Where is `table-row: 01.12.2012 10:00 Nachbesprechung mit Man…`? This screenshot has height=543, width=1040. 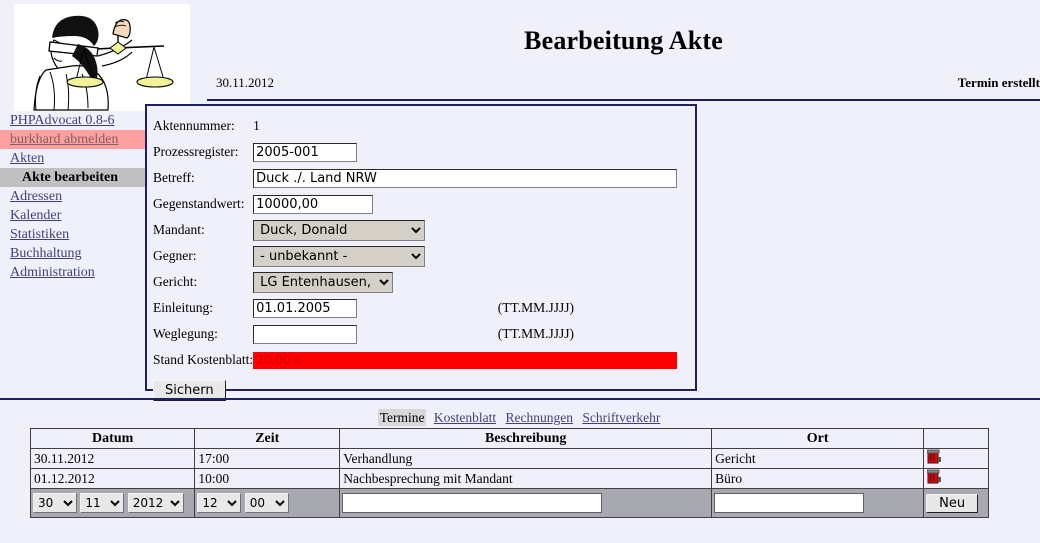
table-row: 01.12.2012 10:00 Nachbesprechung mit Man… is located at coordinates (509, 478).